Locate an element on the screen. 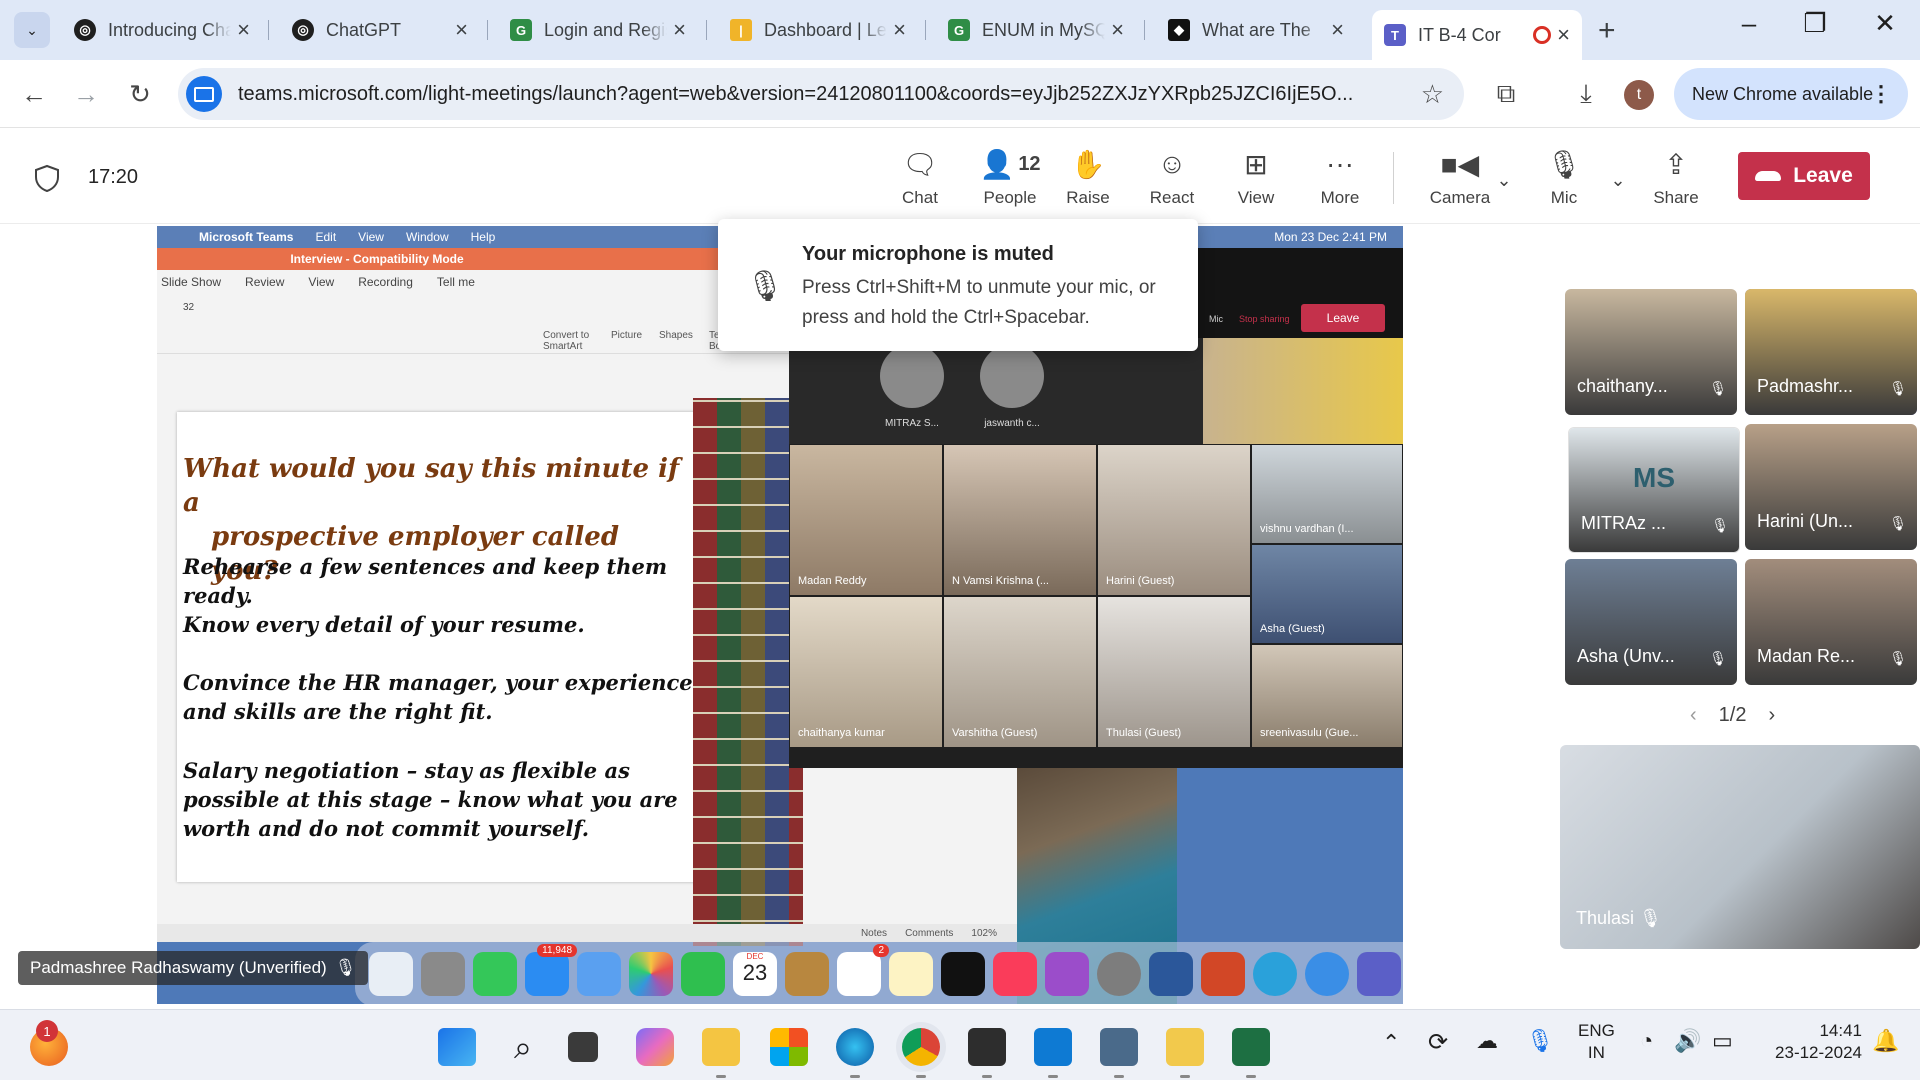 This screenshot has width=1920, height=1080. new-tab-plus-icon: + is located at coordinates (1607, 31).